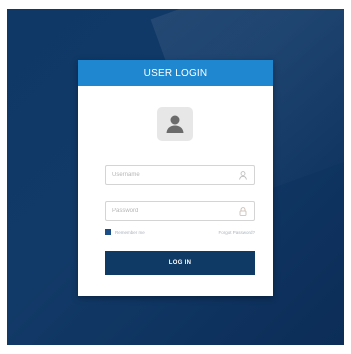 Image resolution: width=351 pixels, height=354 pixels. I want to click on username-input, so click(172, 175).